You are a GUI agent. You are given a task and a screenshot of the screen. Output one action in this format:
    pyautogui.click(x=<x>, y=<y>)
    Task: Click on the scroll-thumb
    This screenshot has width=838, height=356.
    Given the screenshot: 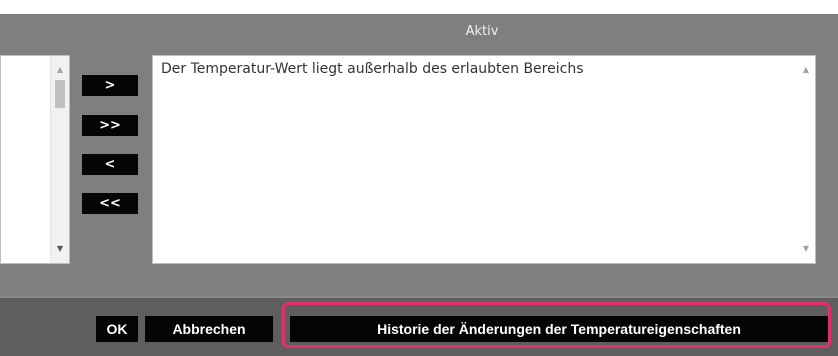 What is the action you would take?
    pyautogui.click(x=60, y=94)
    